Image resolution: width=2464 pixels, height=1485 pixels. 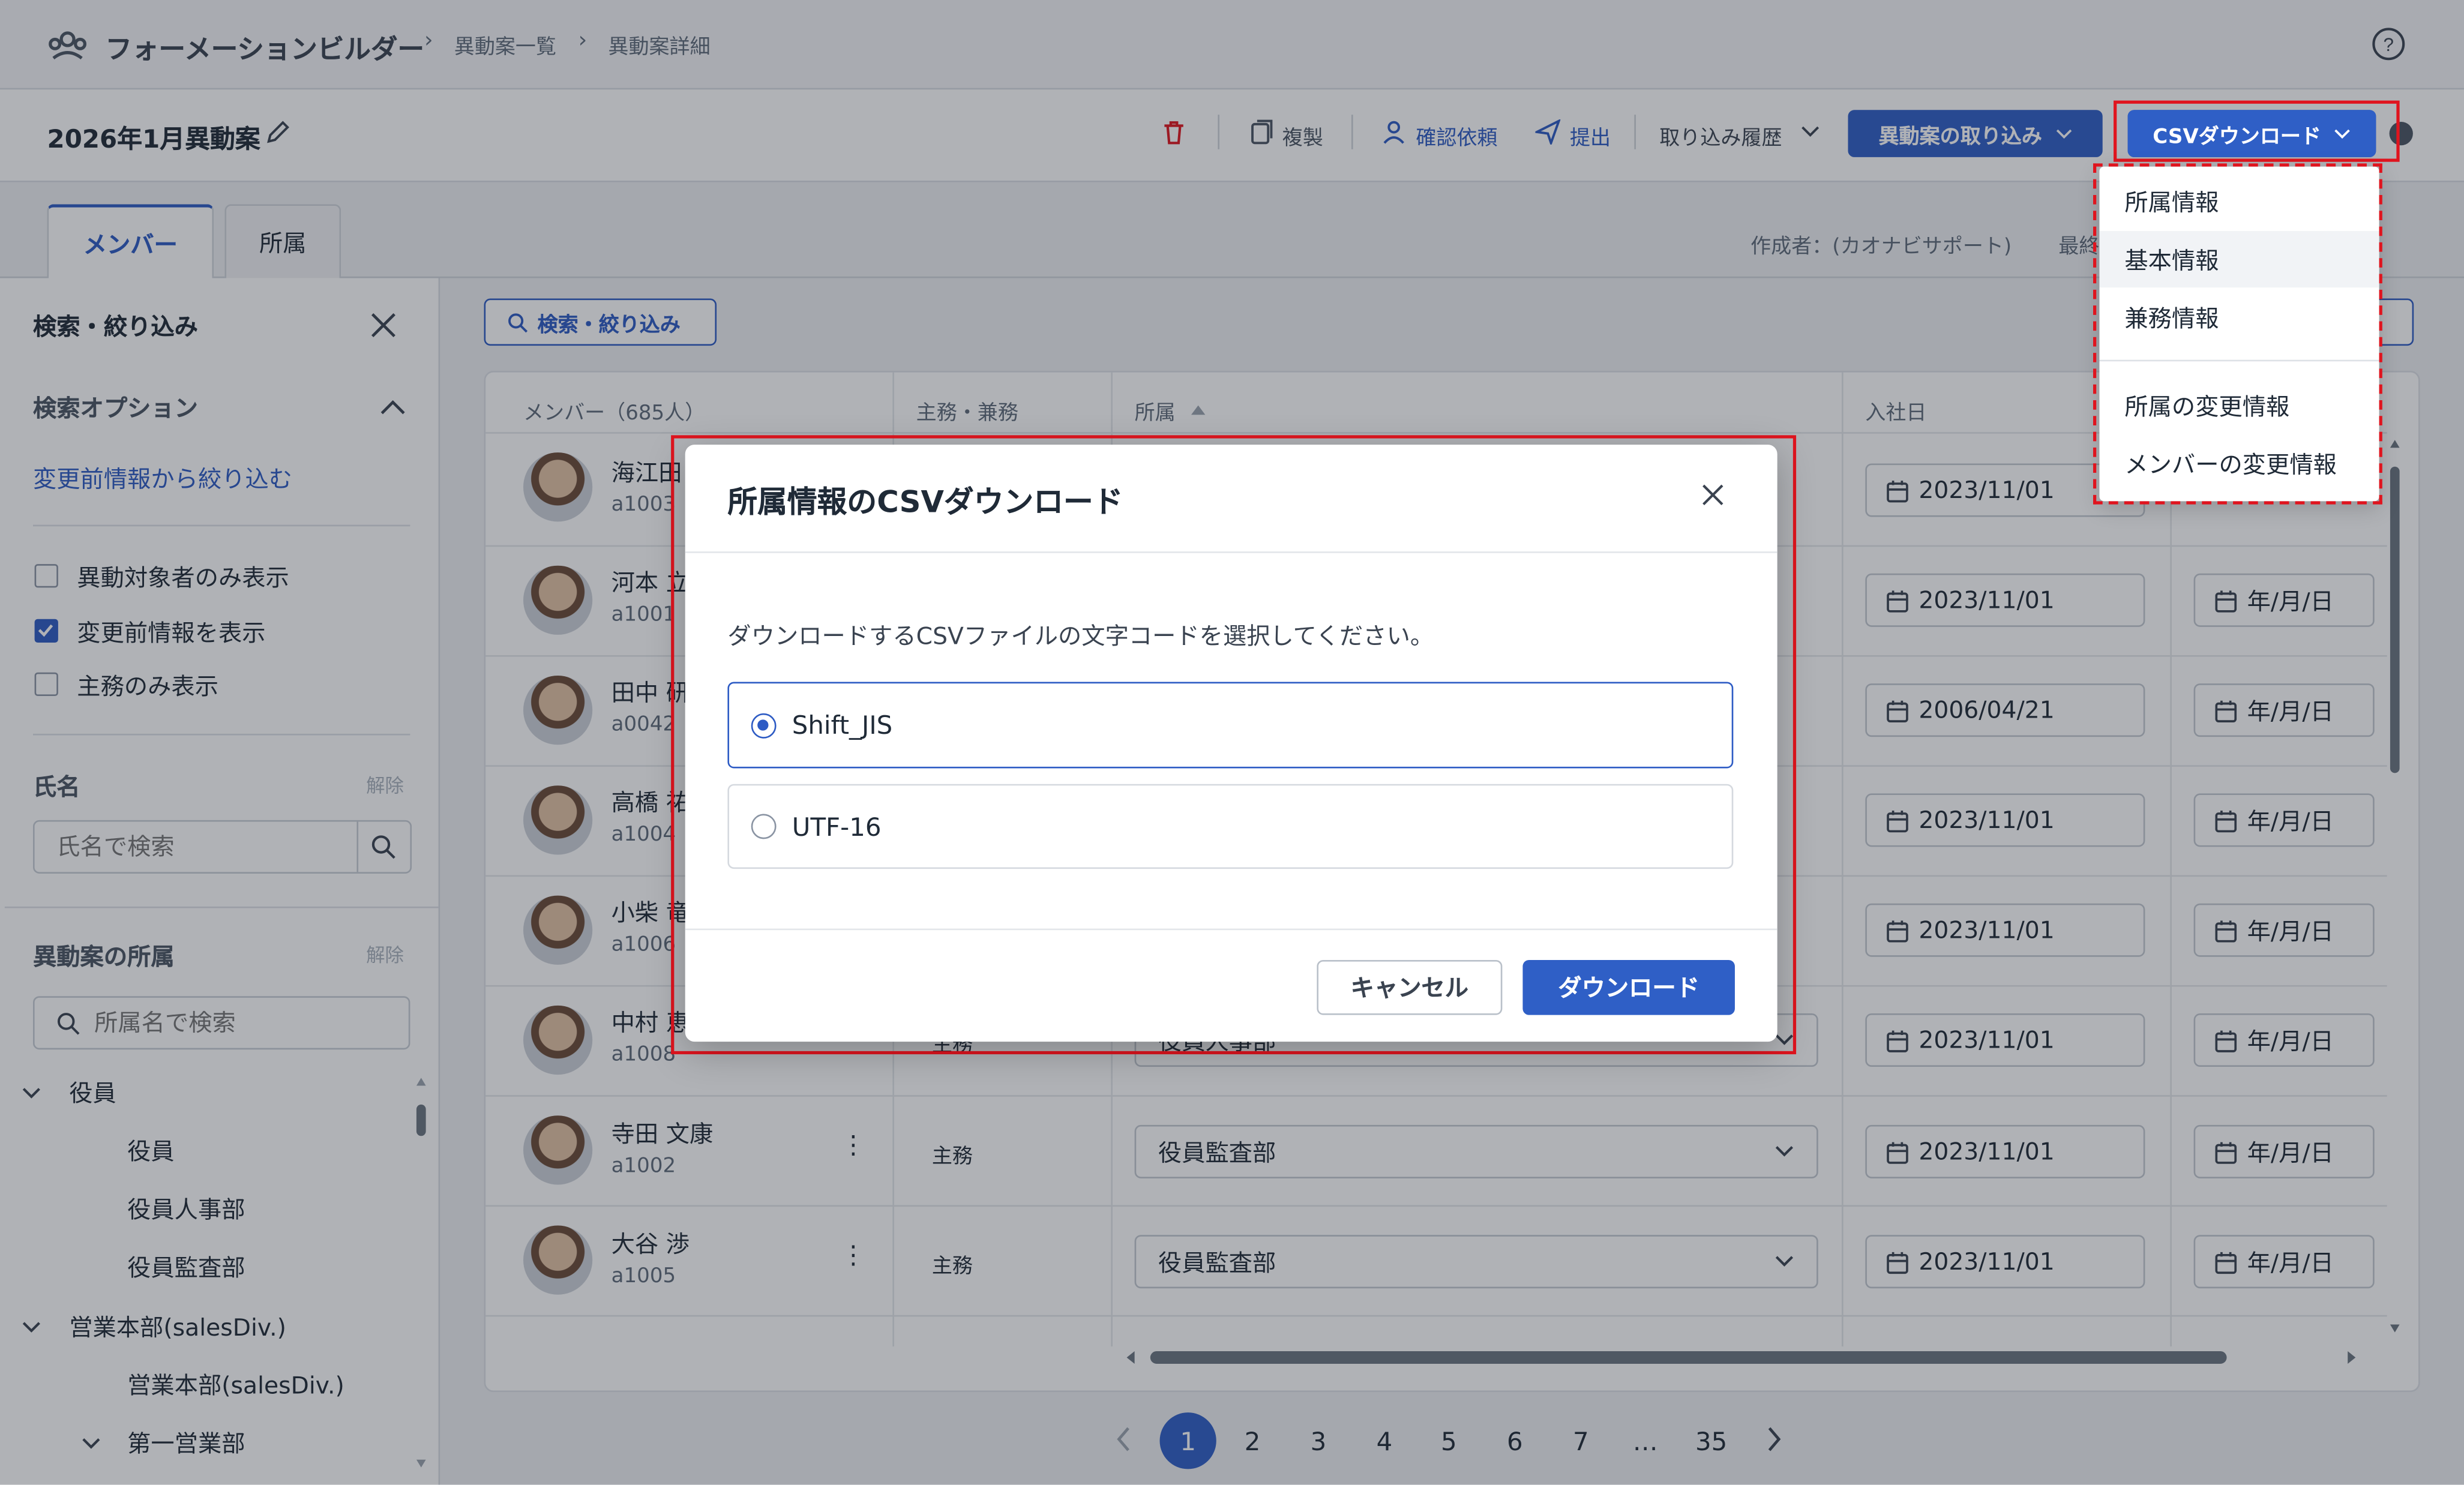 I want to click on download-label: ダウンロード, so click(x=1629, y=988).